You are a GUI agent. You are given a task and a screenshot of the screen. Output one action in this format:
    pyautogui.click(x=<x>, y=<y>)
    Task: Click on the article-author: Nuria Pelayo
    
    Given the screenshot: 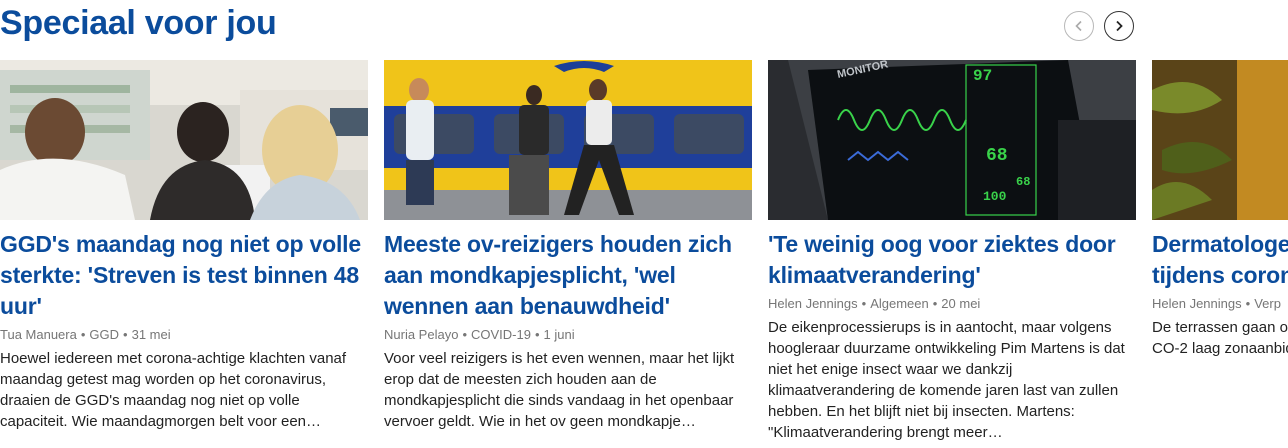 What is the action you would take?
    pyautogui.click(x=421, y=334)
    